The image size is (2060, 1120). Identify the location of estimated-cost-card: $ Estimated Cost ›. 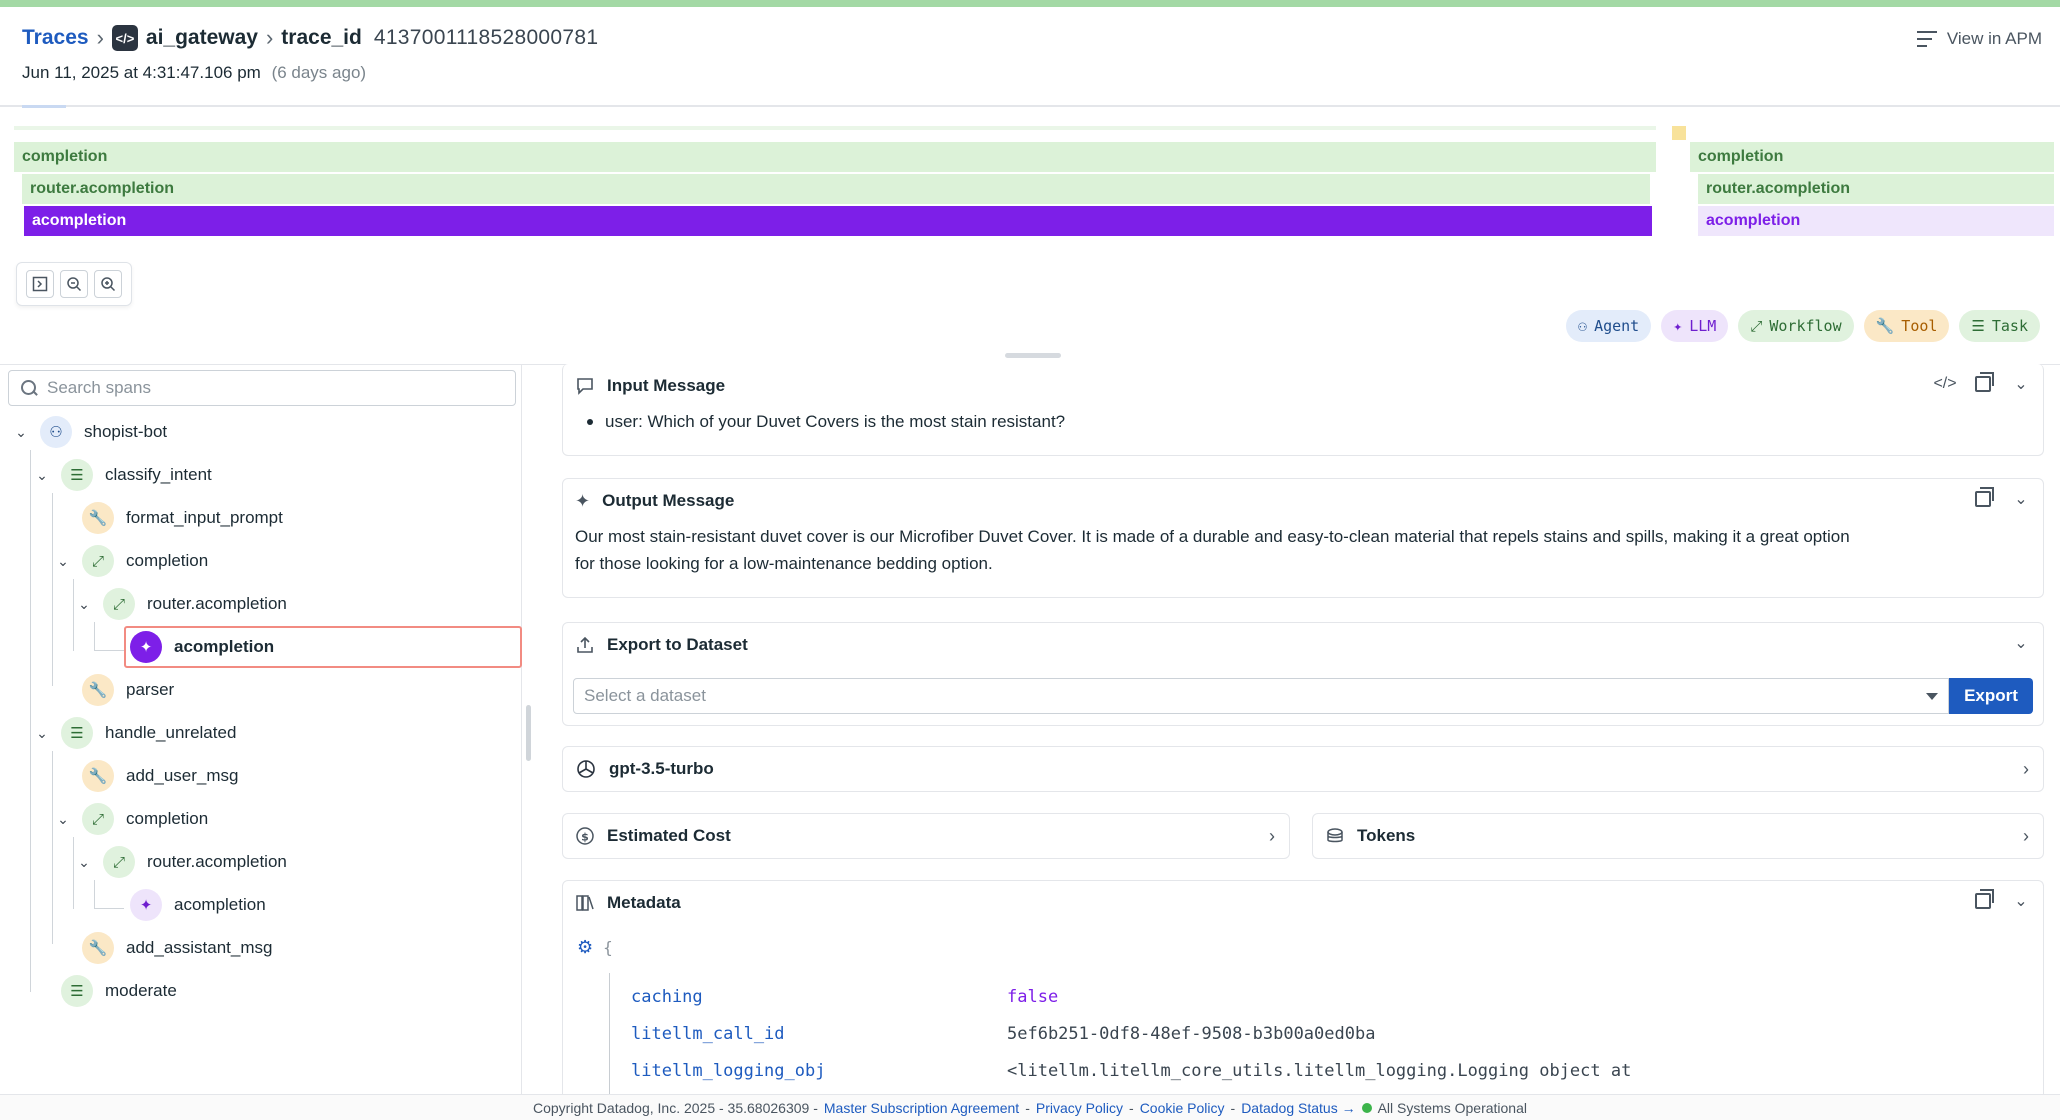
(926, 836).